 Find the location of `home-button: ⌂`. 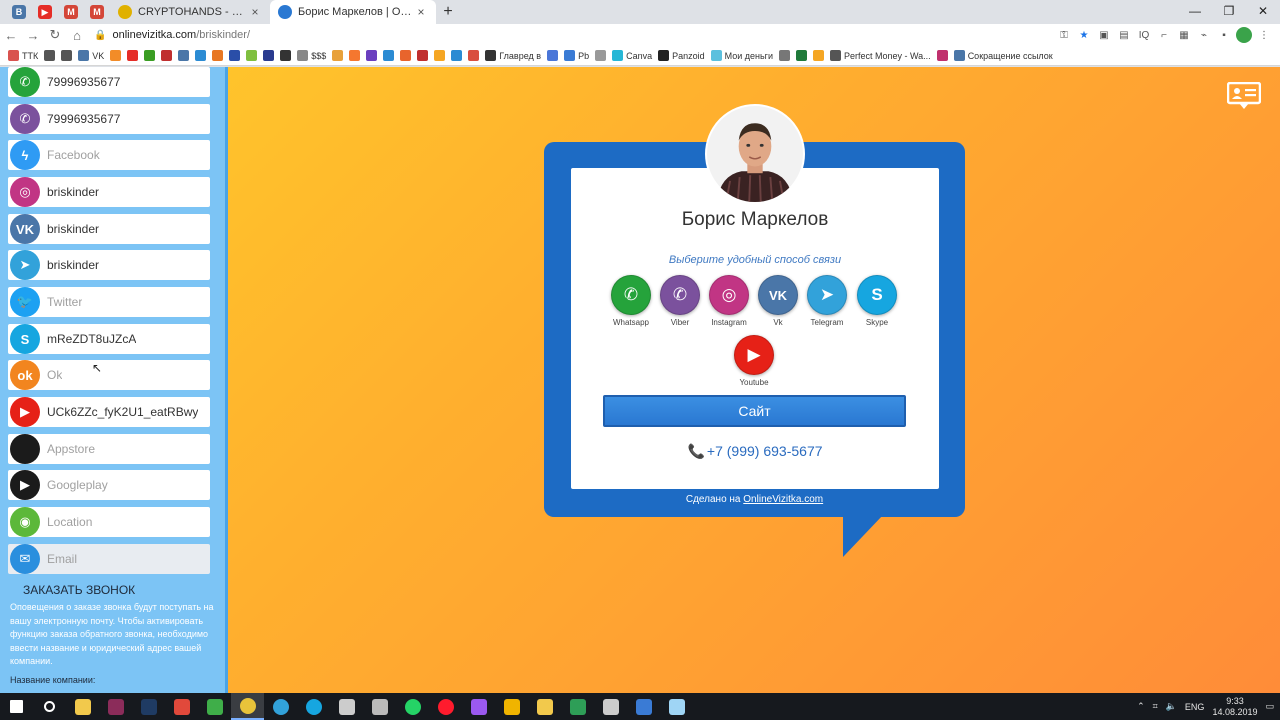

home-button: ⌂ is located at coordinates (77, 35).